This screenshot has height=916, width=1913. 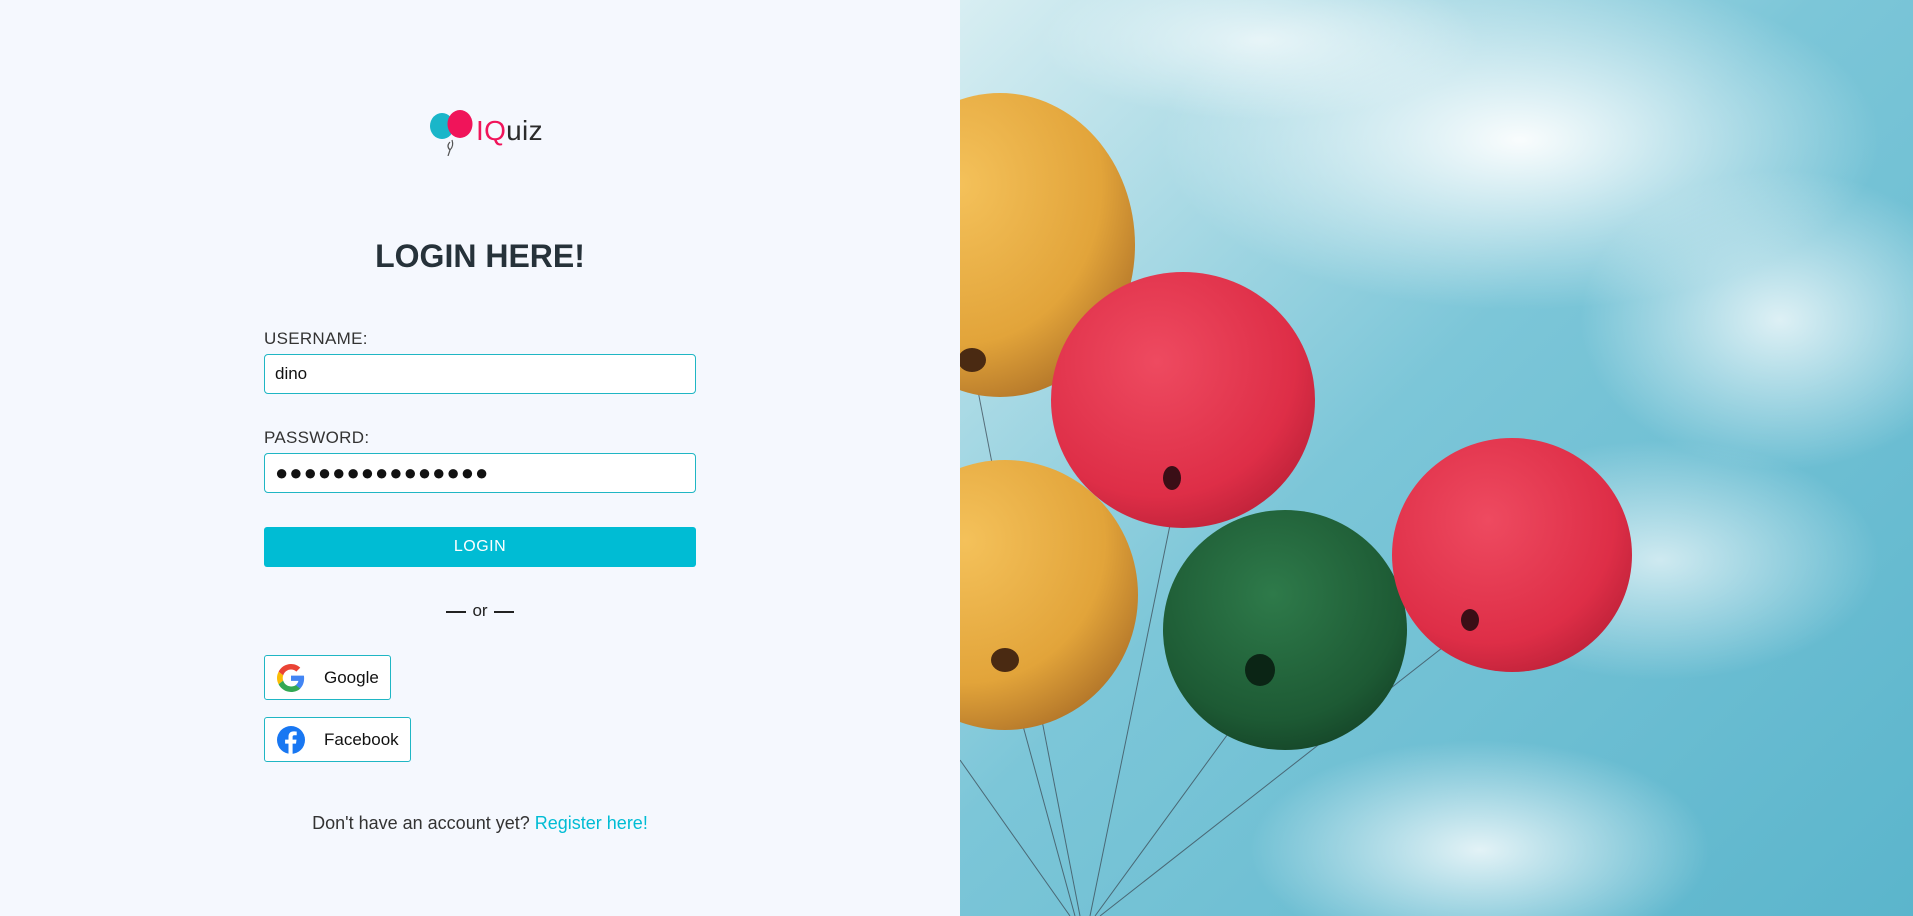 What do you see at coordinates (291, 740) in the screenshot?
I see `facebook-icon` at bounding box center [291, 740].